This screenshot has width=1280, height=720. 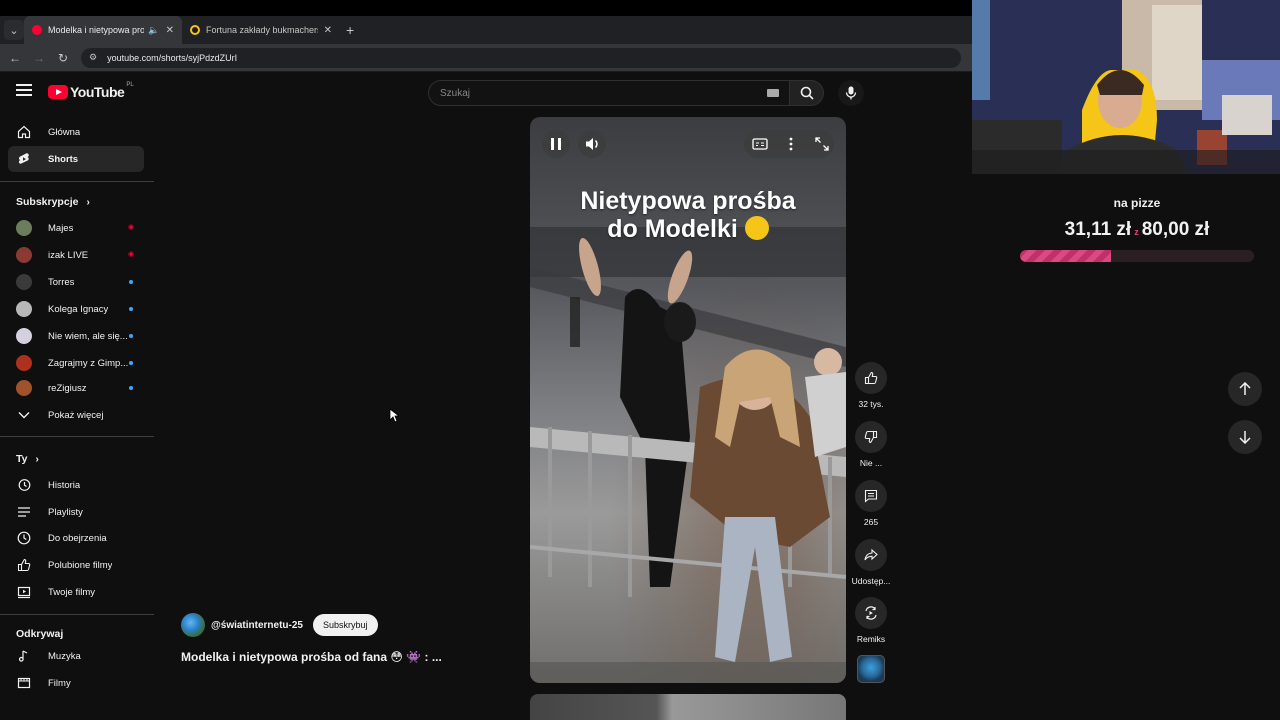 I want to click on show-more-label: Pokaż więcej, so click(x=76, y=415).